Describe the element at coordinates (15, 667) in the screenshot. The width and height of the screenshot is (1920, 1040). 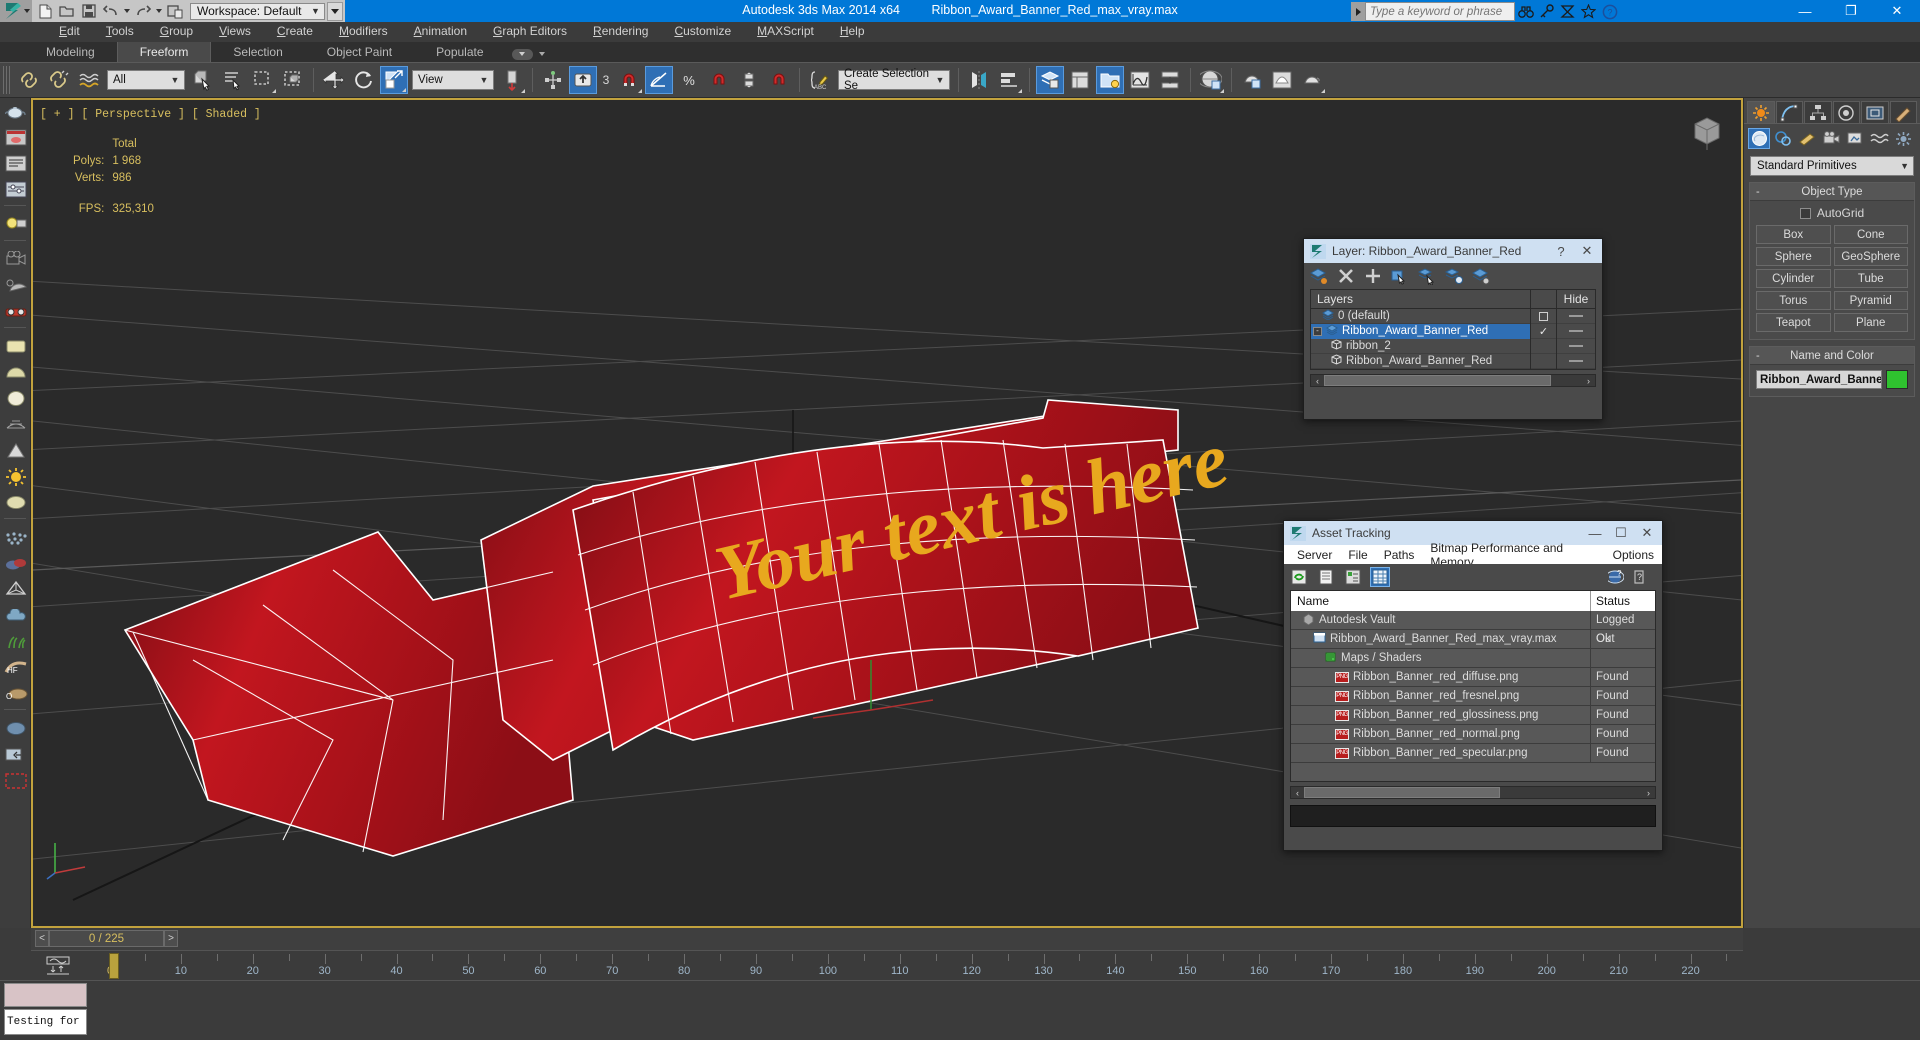
I see `hair-and-fur-icon: HF` at that location.